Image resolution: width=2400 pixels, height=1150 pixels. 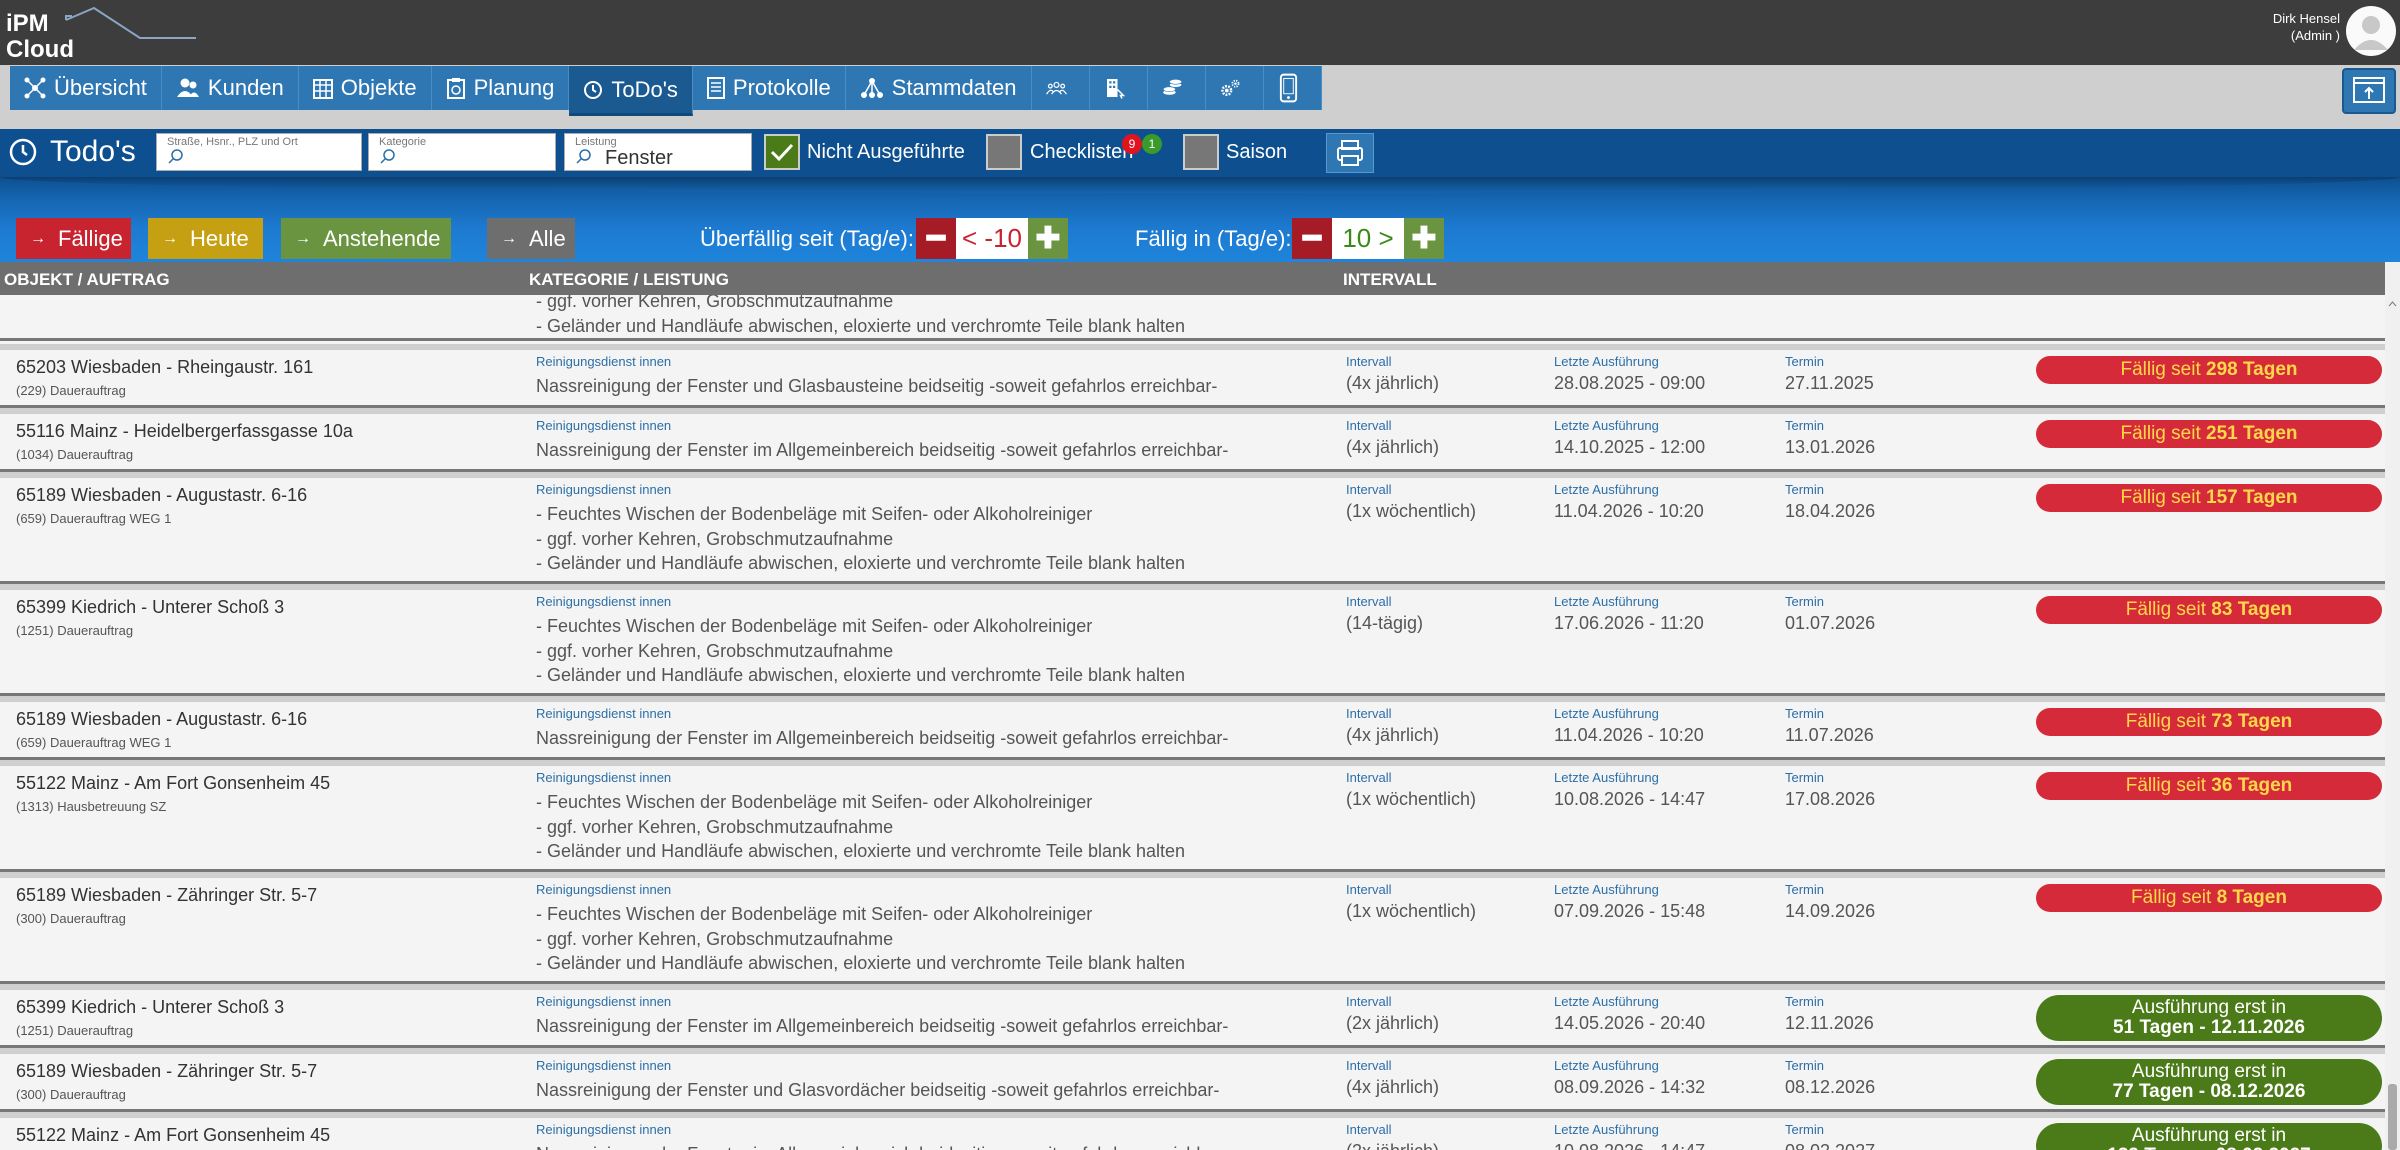 I want to click on row-interval: (4x jährlich), so click(x=1393, y=447).